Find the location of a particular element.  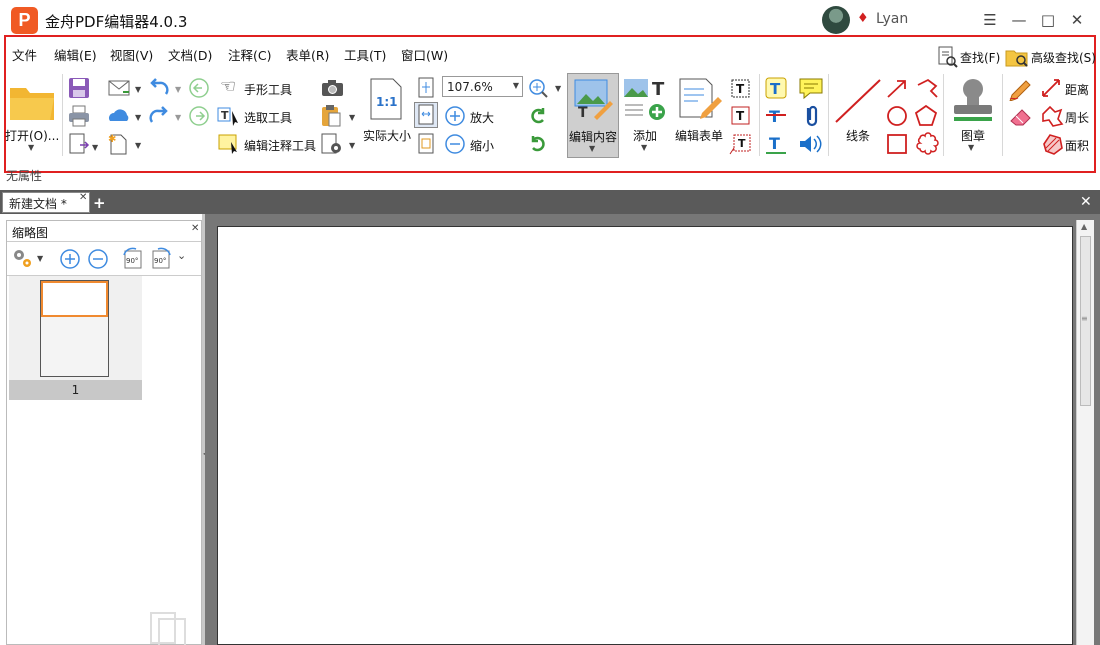

edit-annotation-icon is located at coordinates (229, 143).